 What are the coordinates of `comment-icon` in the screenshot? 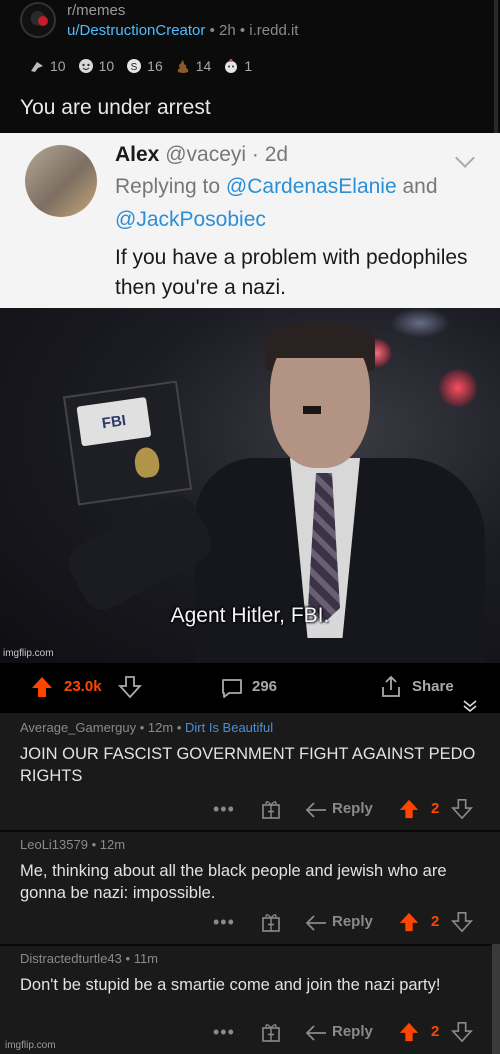 It's located at (232, 688).